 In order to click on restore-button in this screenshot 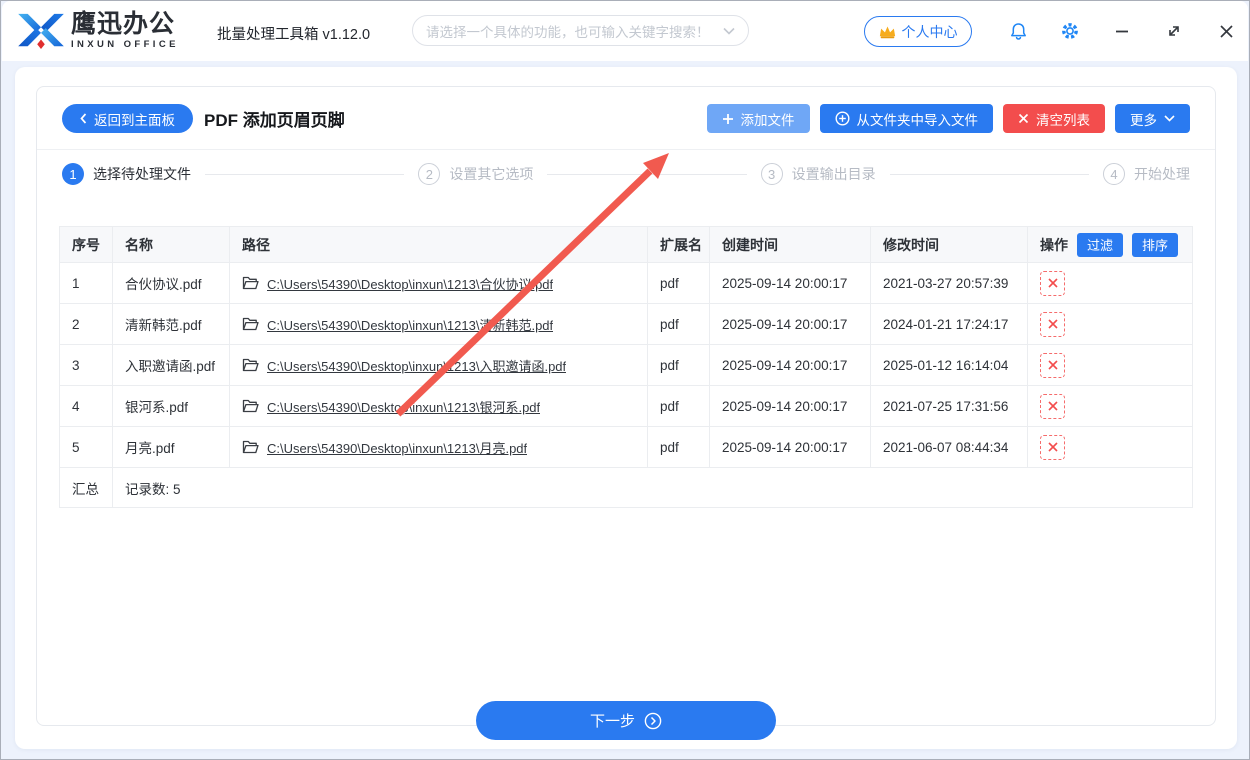, I will do `click(1174, 31)`.